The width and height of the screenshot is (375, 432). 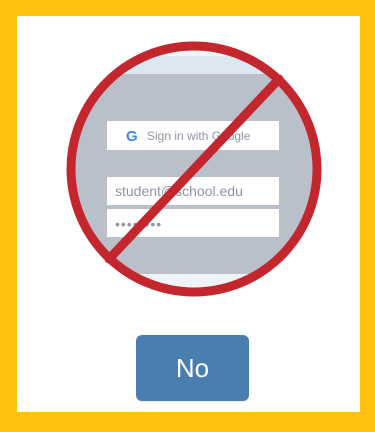 I want to click on no-button: No, so click(x=192, y=368).